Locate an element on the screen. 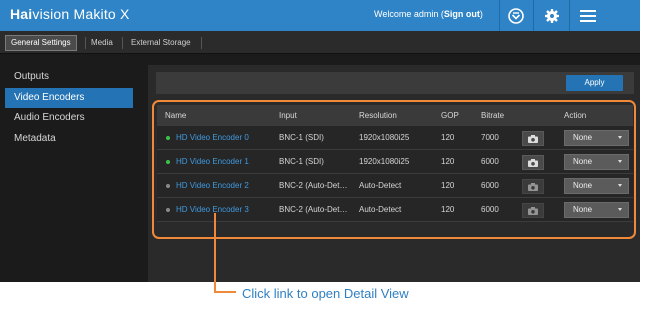 The width and height of the screenshot is (659, 324). apply-button: Apply is located at coordinates (594, 83).